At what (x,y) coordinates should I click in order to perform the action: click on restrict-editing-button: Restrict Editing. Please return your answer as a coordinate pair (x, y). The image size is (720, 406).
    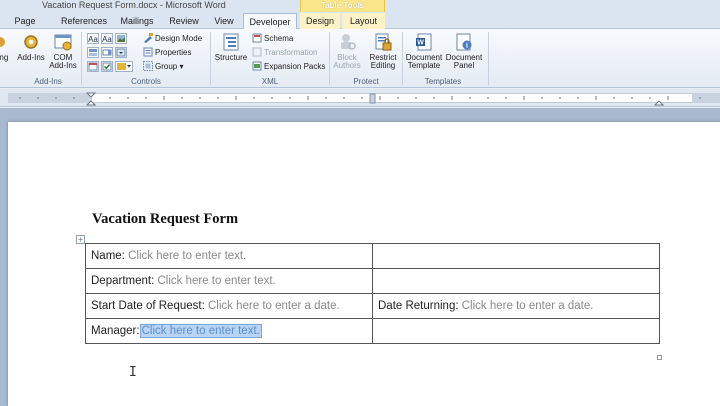
    Looking at the image, I should click on (383, 51).